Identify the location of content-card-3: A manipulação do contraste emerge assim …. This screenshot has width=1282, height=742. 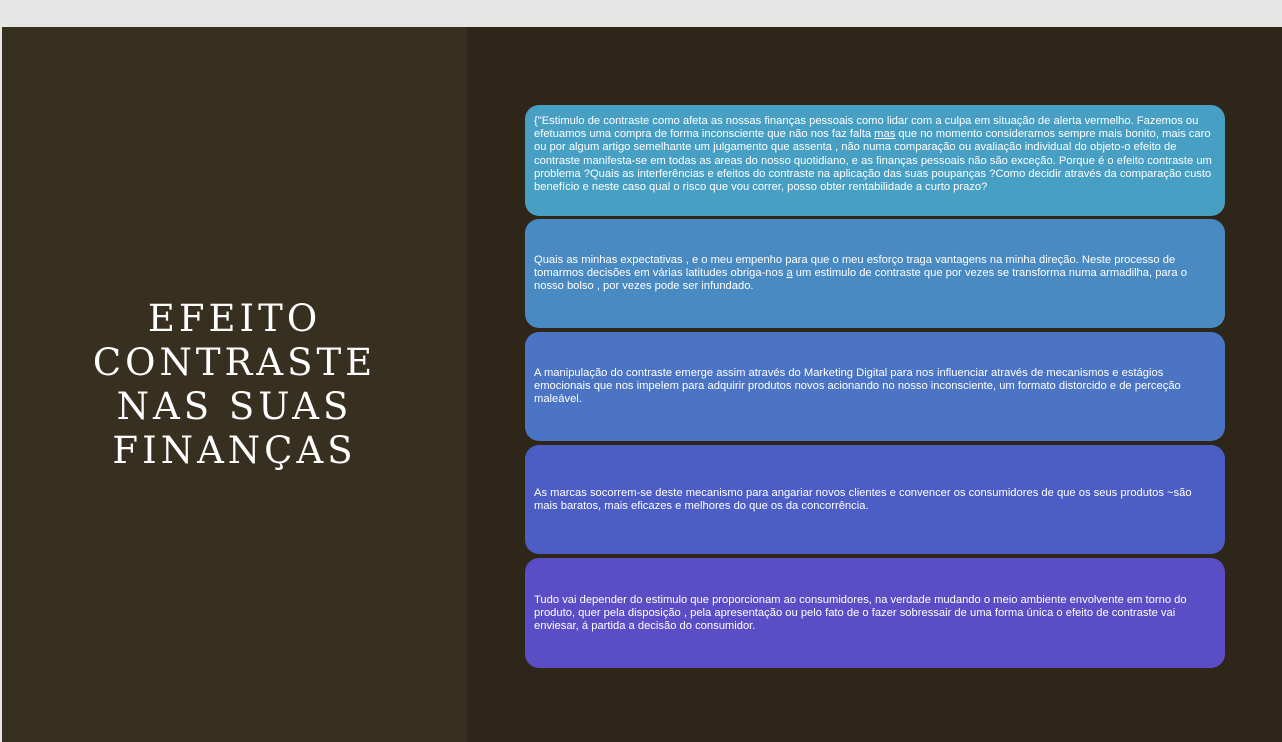
(875, 386).